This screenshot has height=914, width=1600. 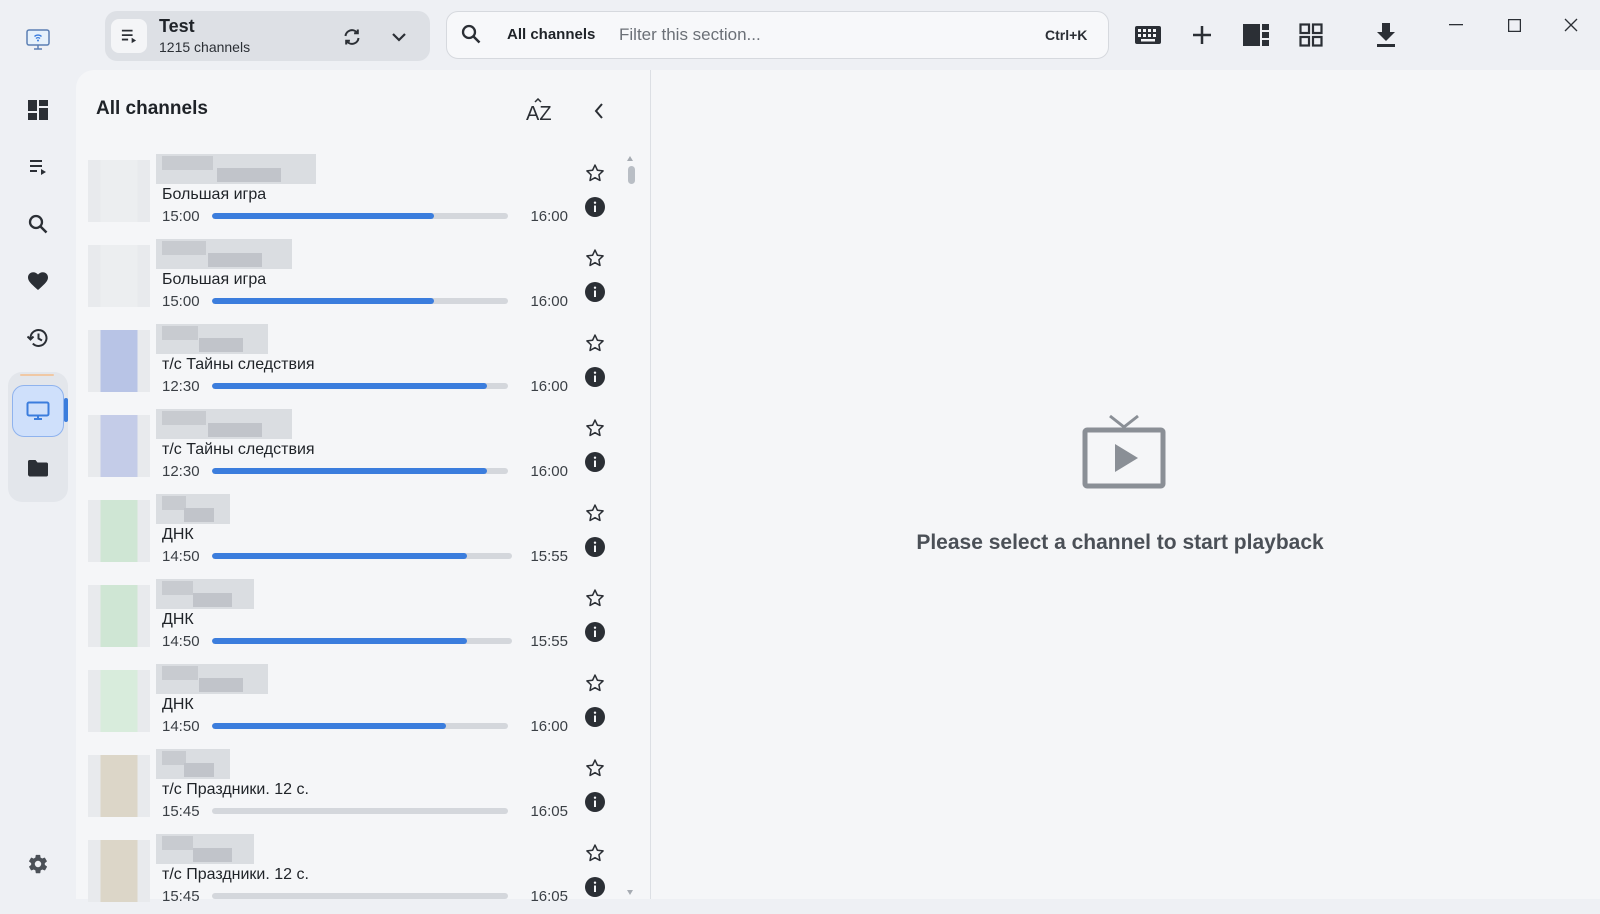 I want to click on keyboard-icon, so click(x=1148, y=35).